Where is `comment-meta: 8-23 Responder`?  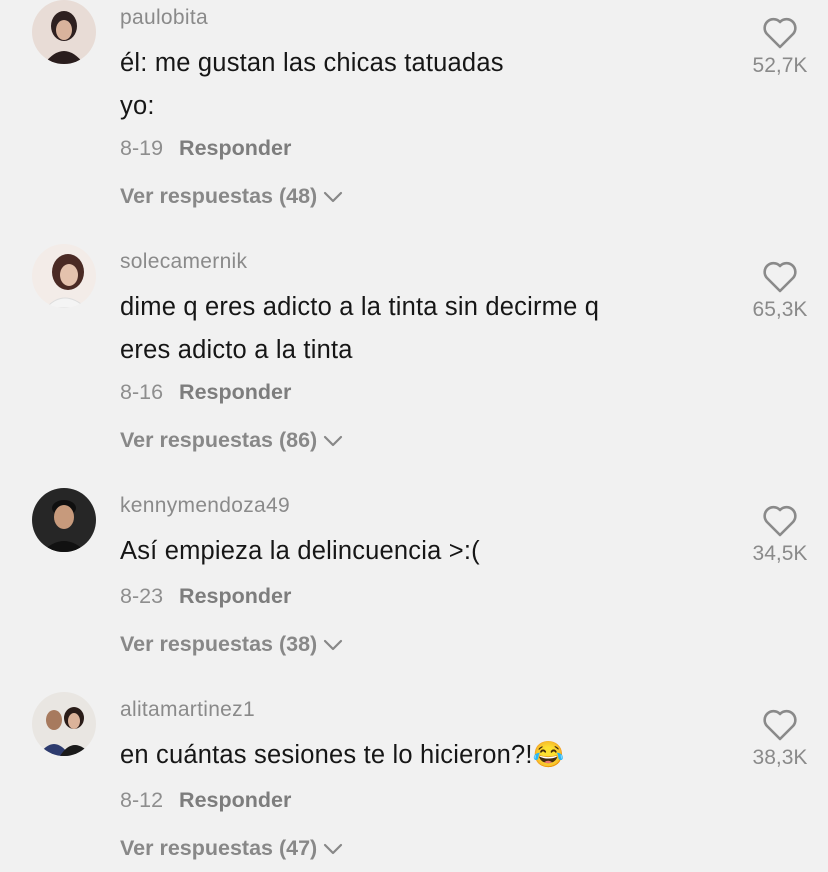 comment-meta: 8-23 Responder is located at coordinates (205, 596).